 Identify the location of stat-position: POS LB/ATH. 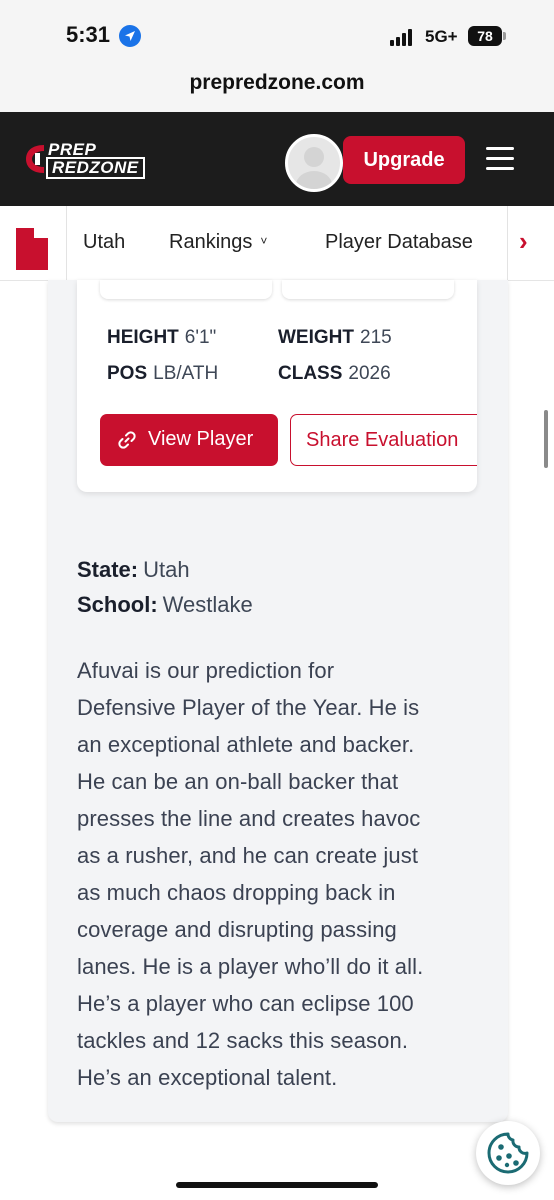
(162, 374).